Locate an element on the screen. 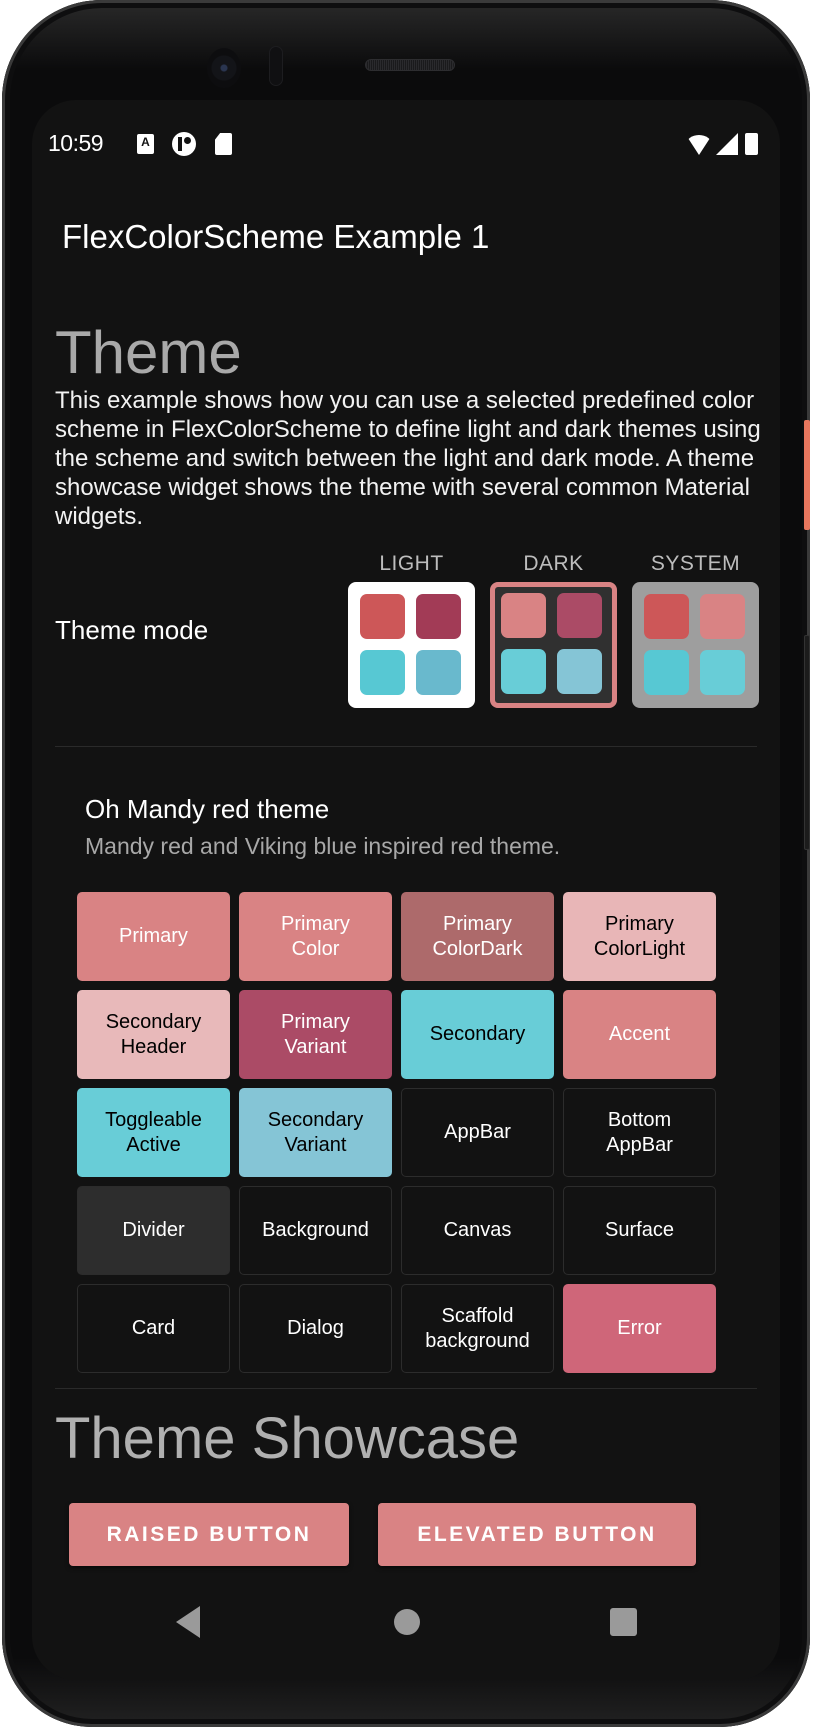 The image size is (815, 1729). theme-mode-light-label: LIGHT is located at coordinates (411, 563).